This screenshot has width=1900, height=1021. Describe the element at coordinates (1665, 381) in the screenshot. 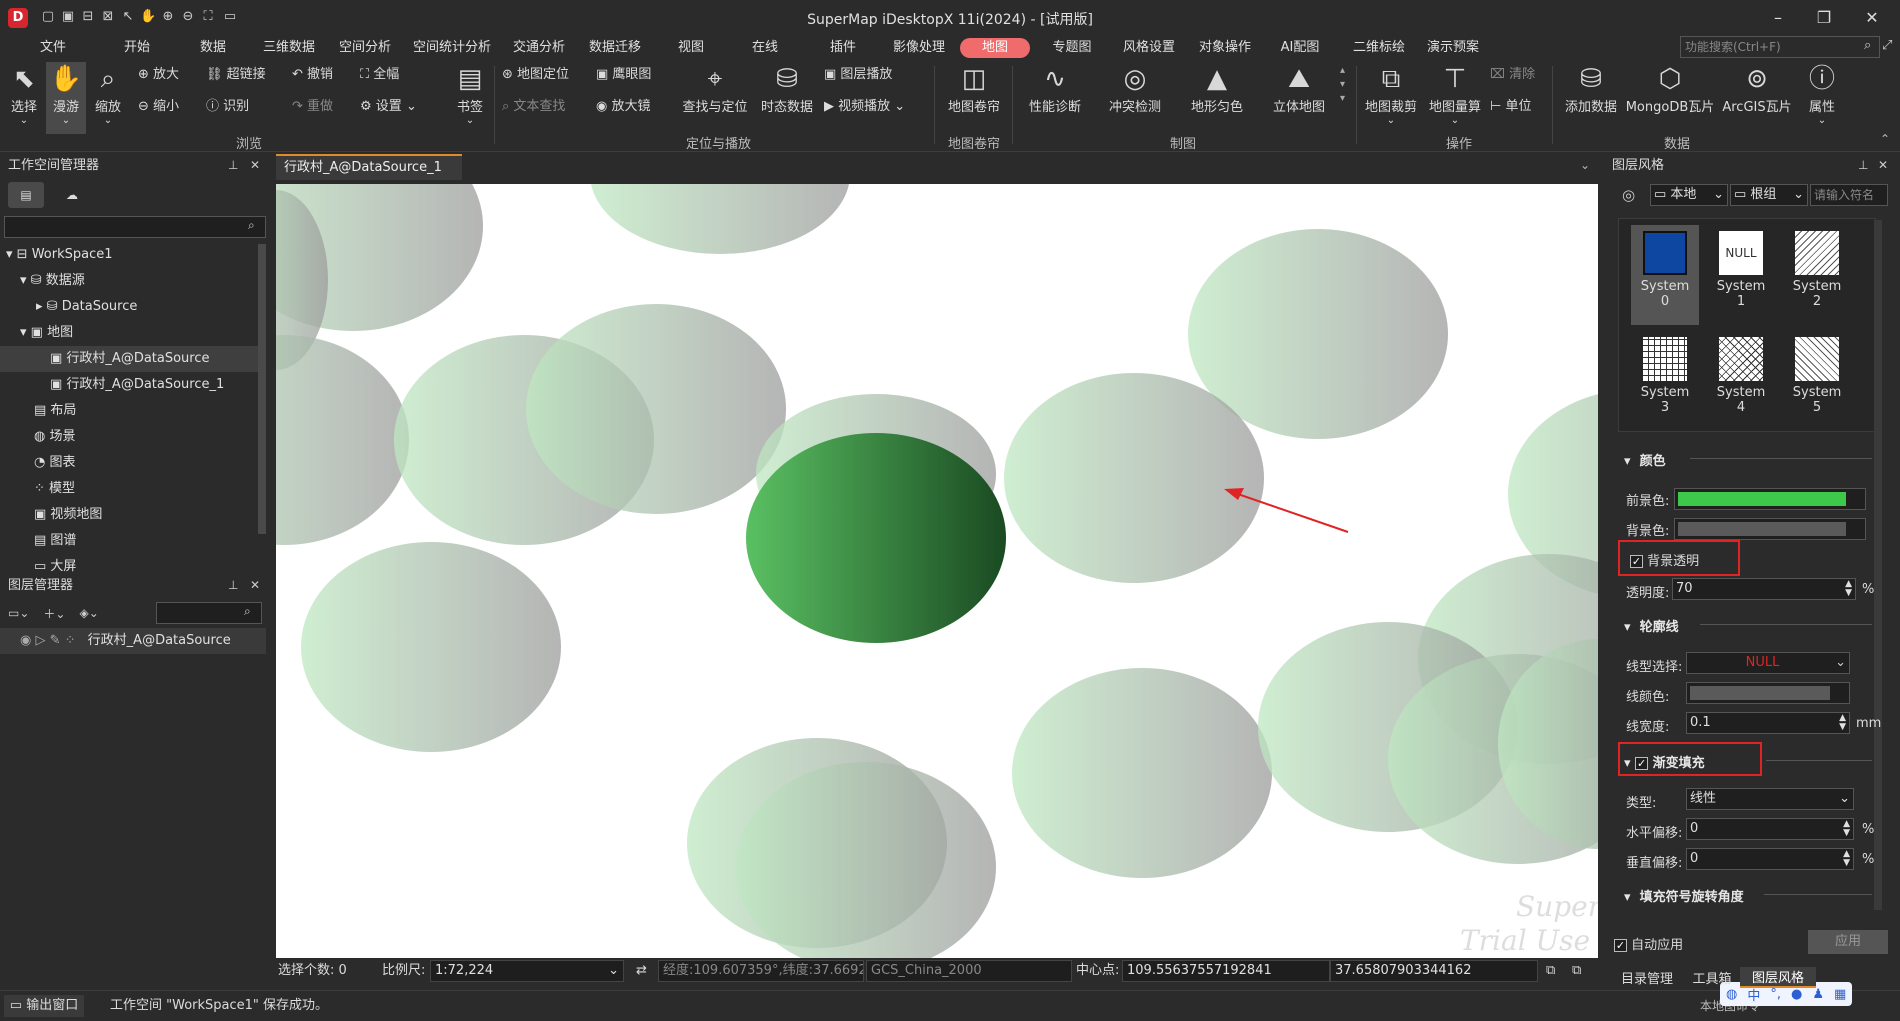

I see `symbol-system-3: System 3` at that location.